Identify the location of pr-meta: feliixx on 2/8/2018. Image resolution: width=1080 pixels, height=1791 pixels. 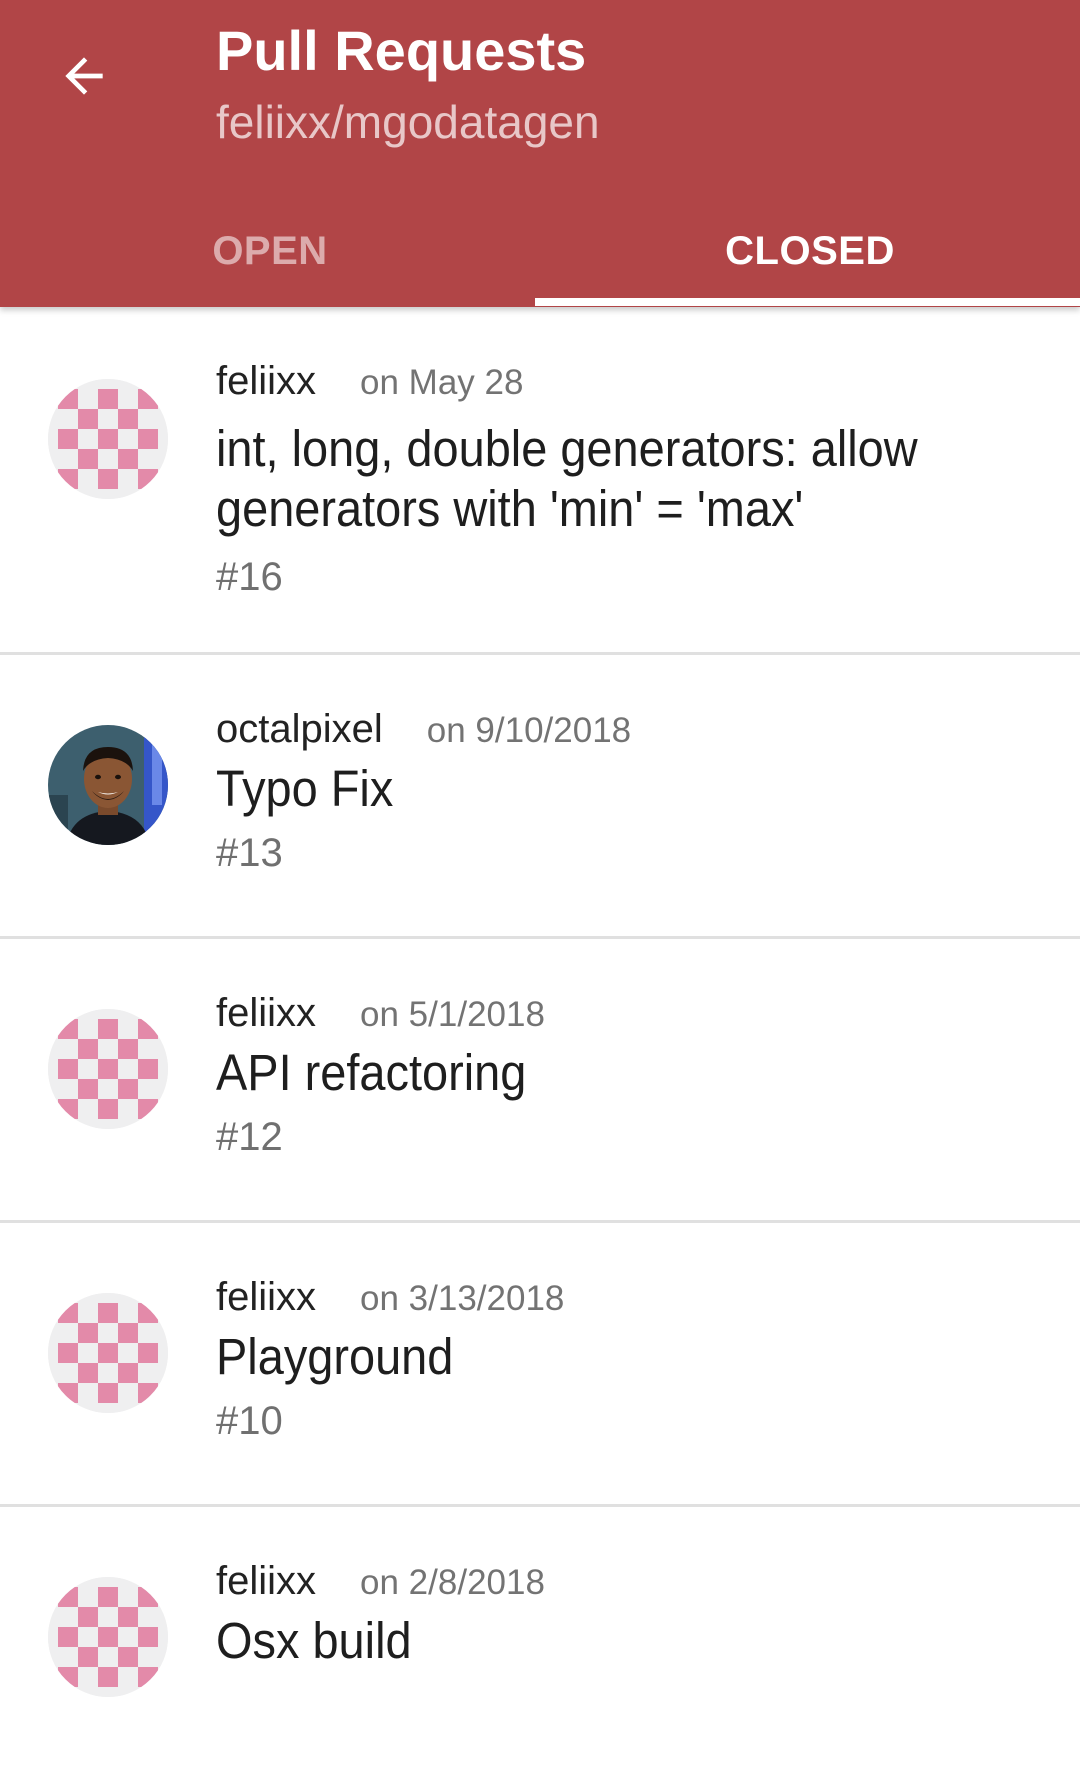
(380, 1585).